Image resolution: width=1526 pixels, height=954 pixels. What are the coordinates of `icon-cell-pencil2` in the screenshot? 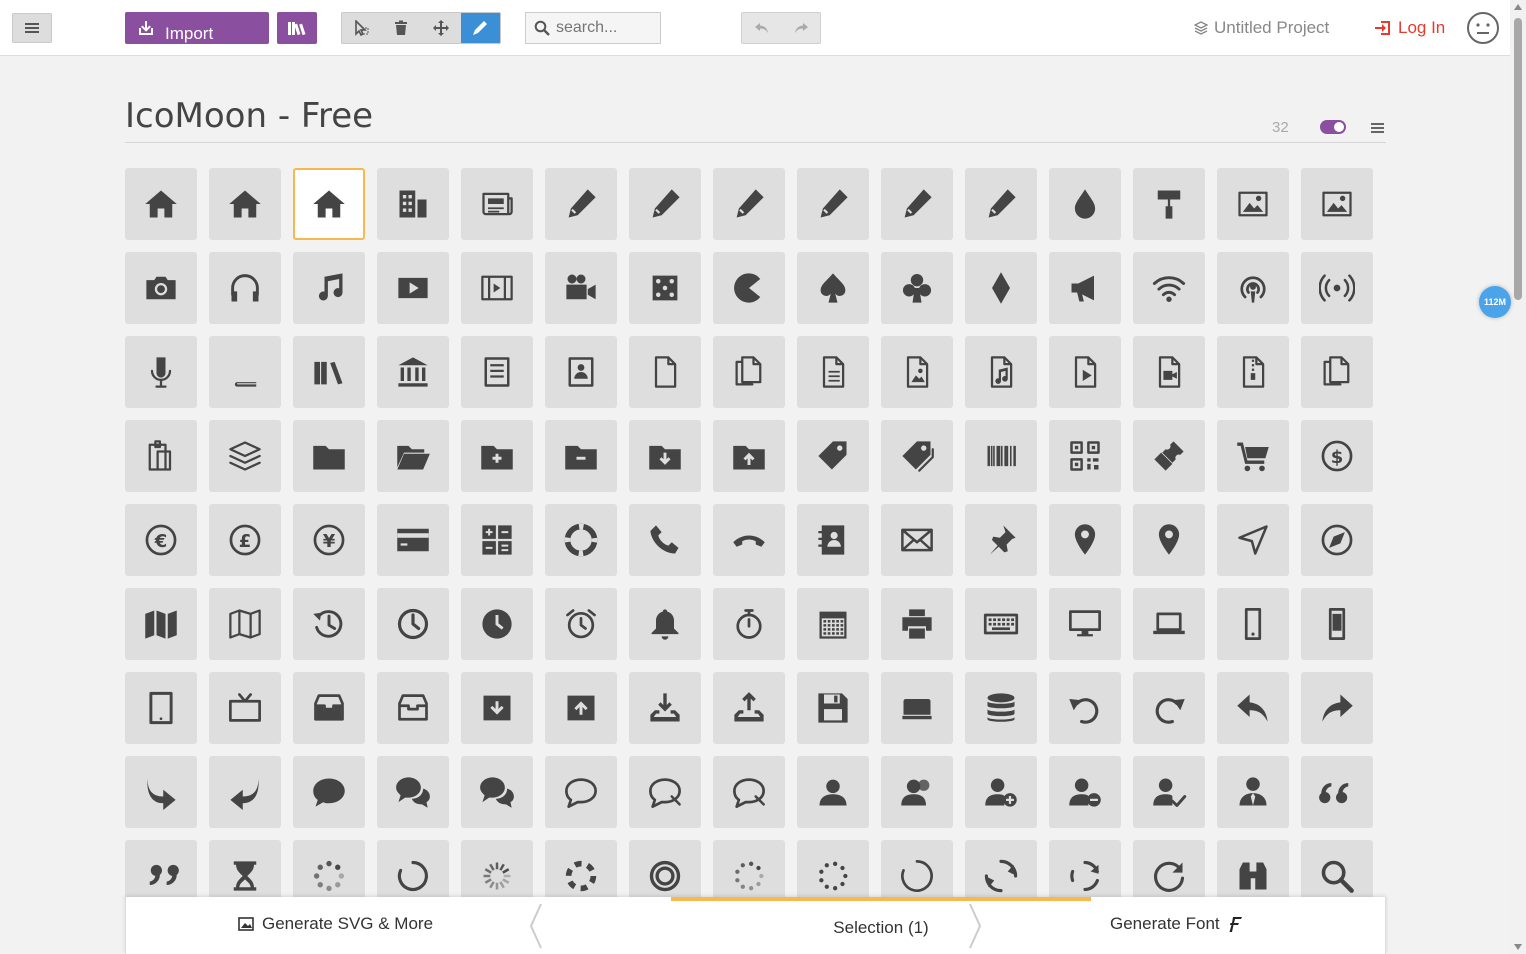 It's located at (665, 204).